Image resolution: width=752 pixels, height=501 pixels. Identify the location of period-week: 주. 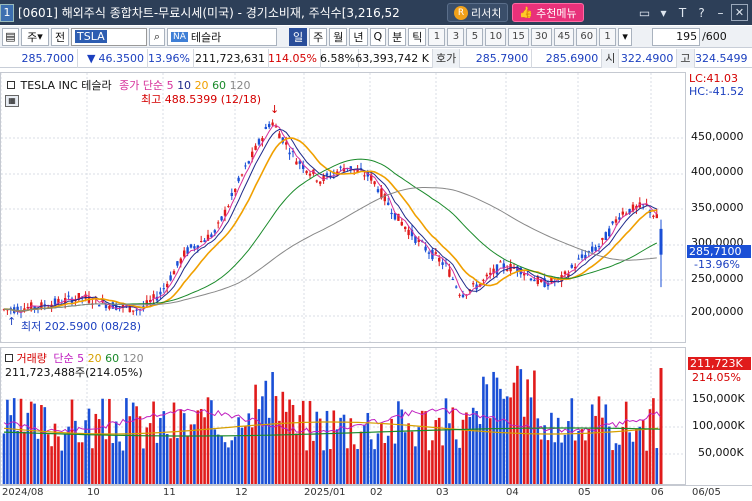
(318, 36).